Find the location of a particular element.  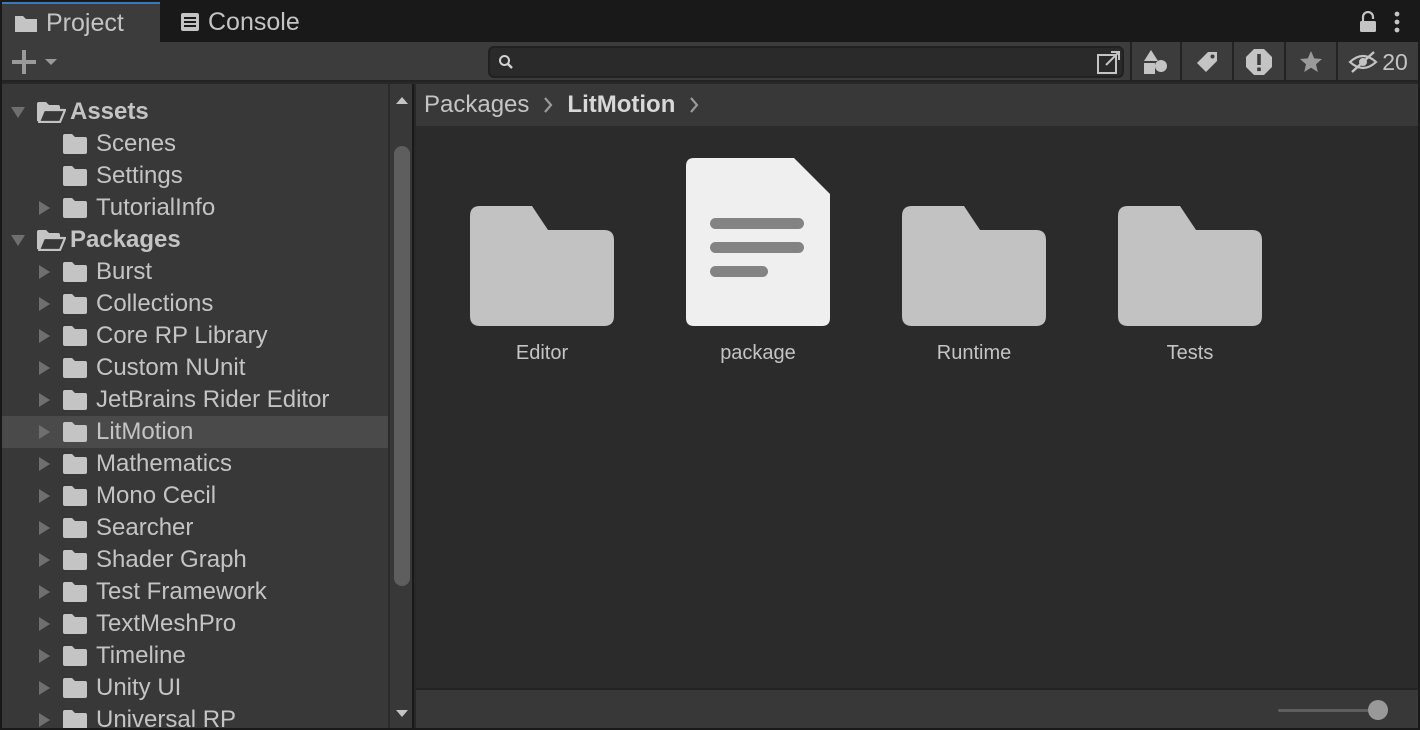

search-popout-button is located at coordinates (1109, 62).